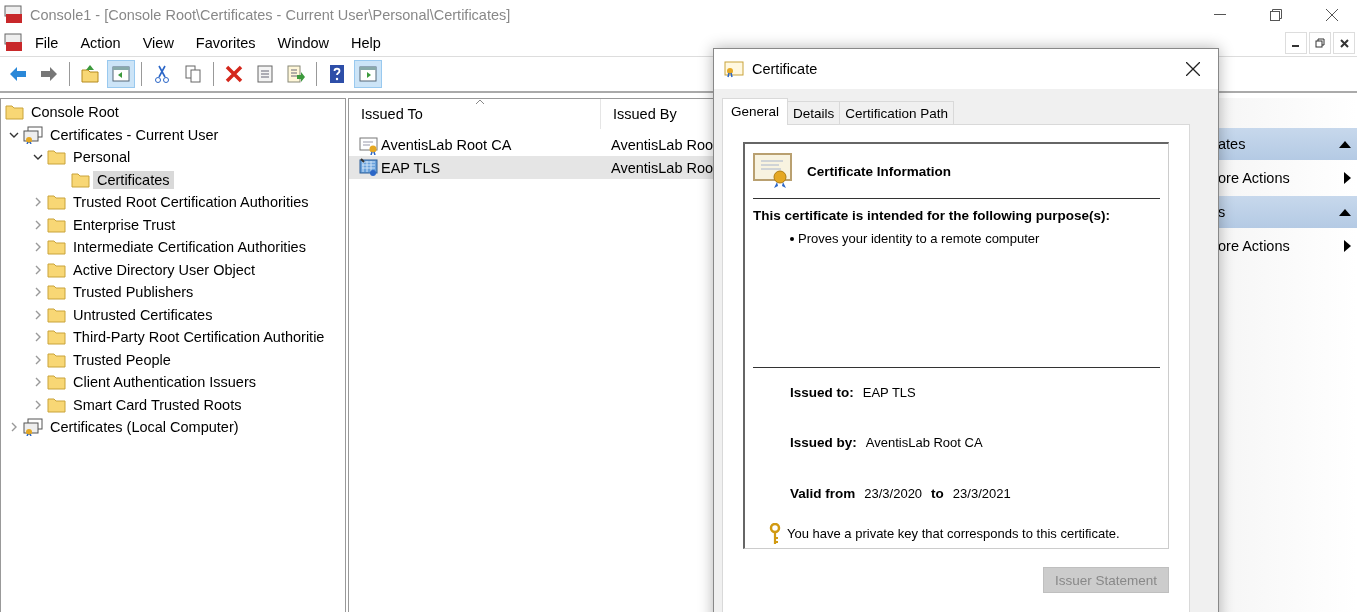 The width and height of the screenshot is (1357, 612). Describe the element at coordinates (609, 144) in the screenshot. I see `list-row: AventisLab Root CA AventisLab Roo` at that location.